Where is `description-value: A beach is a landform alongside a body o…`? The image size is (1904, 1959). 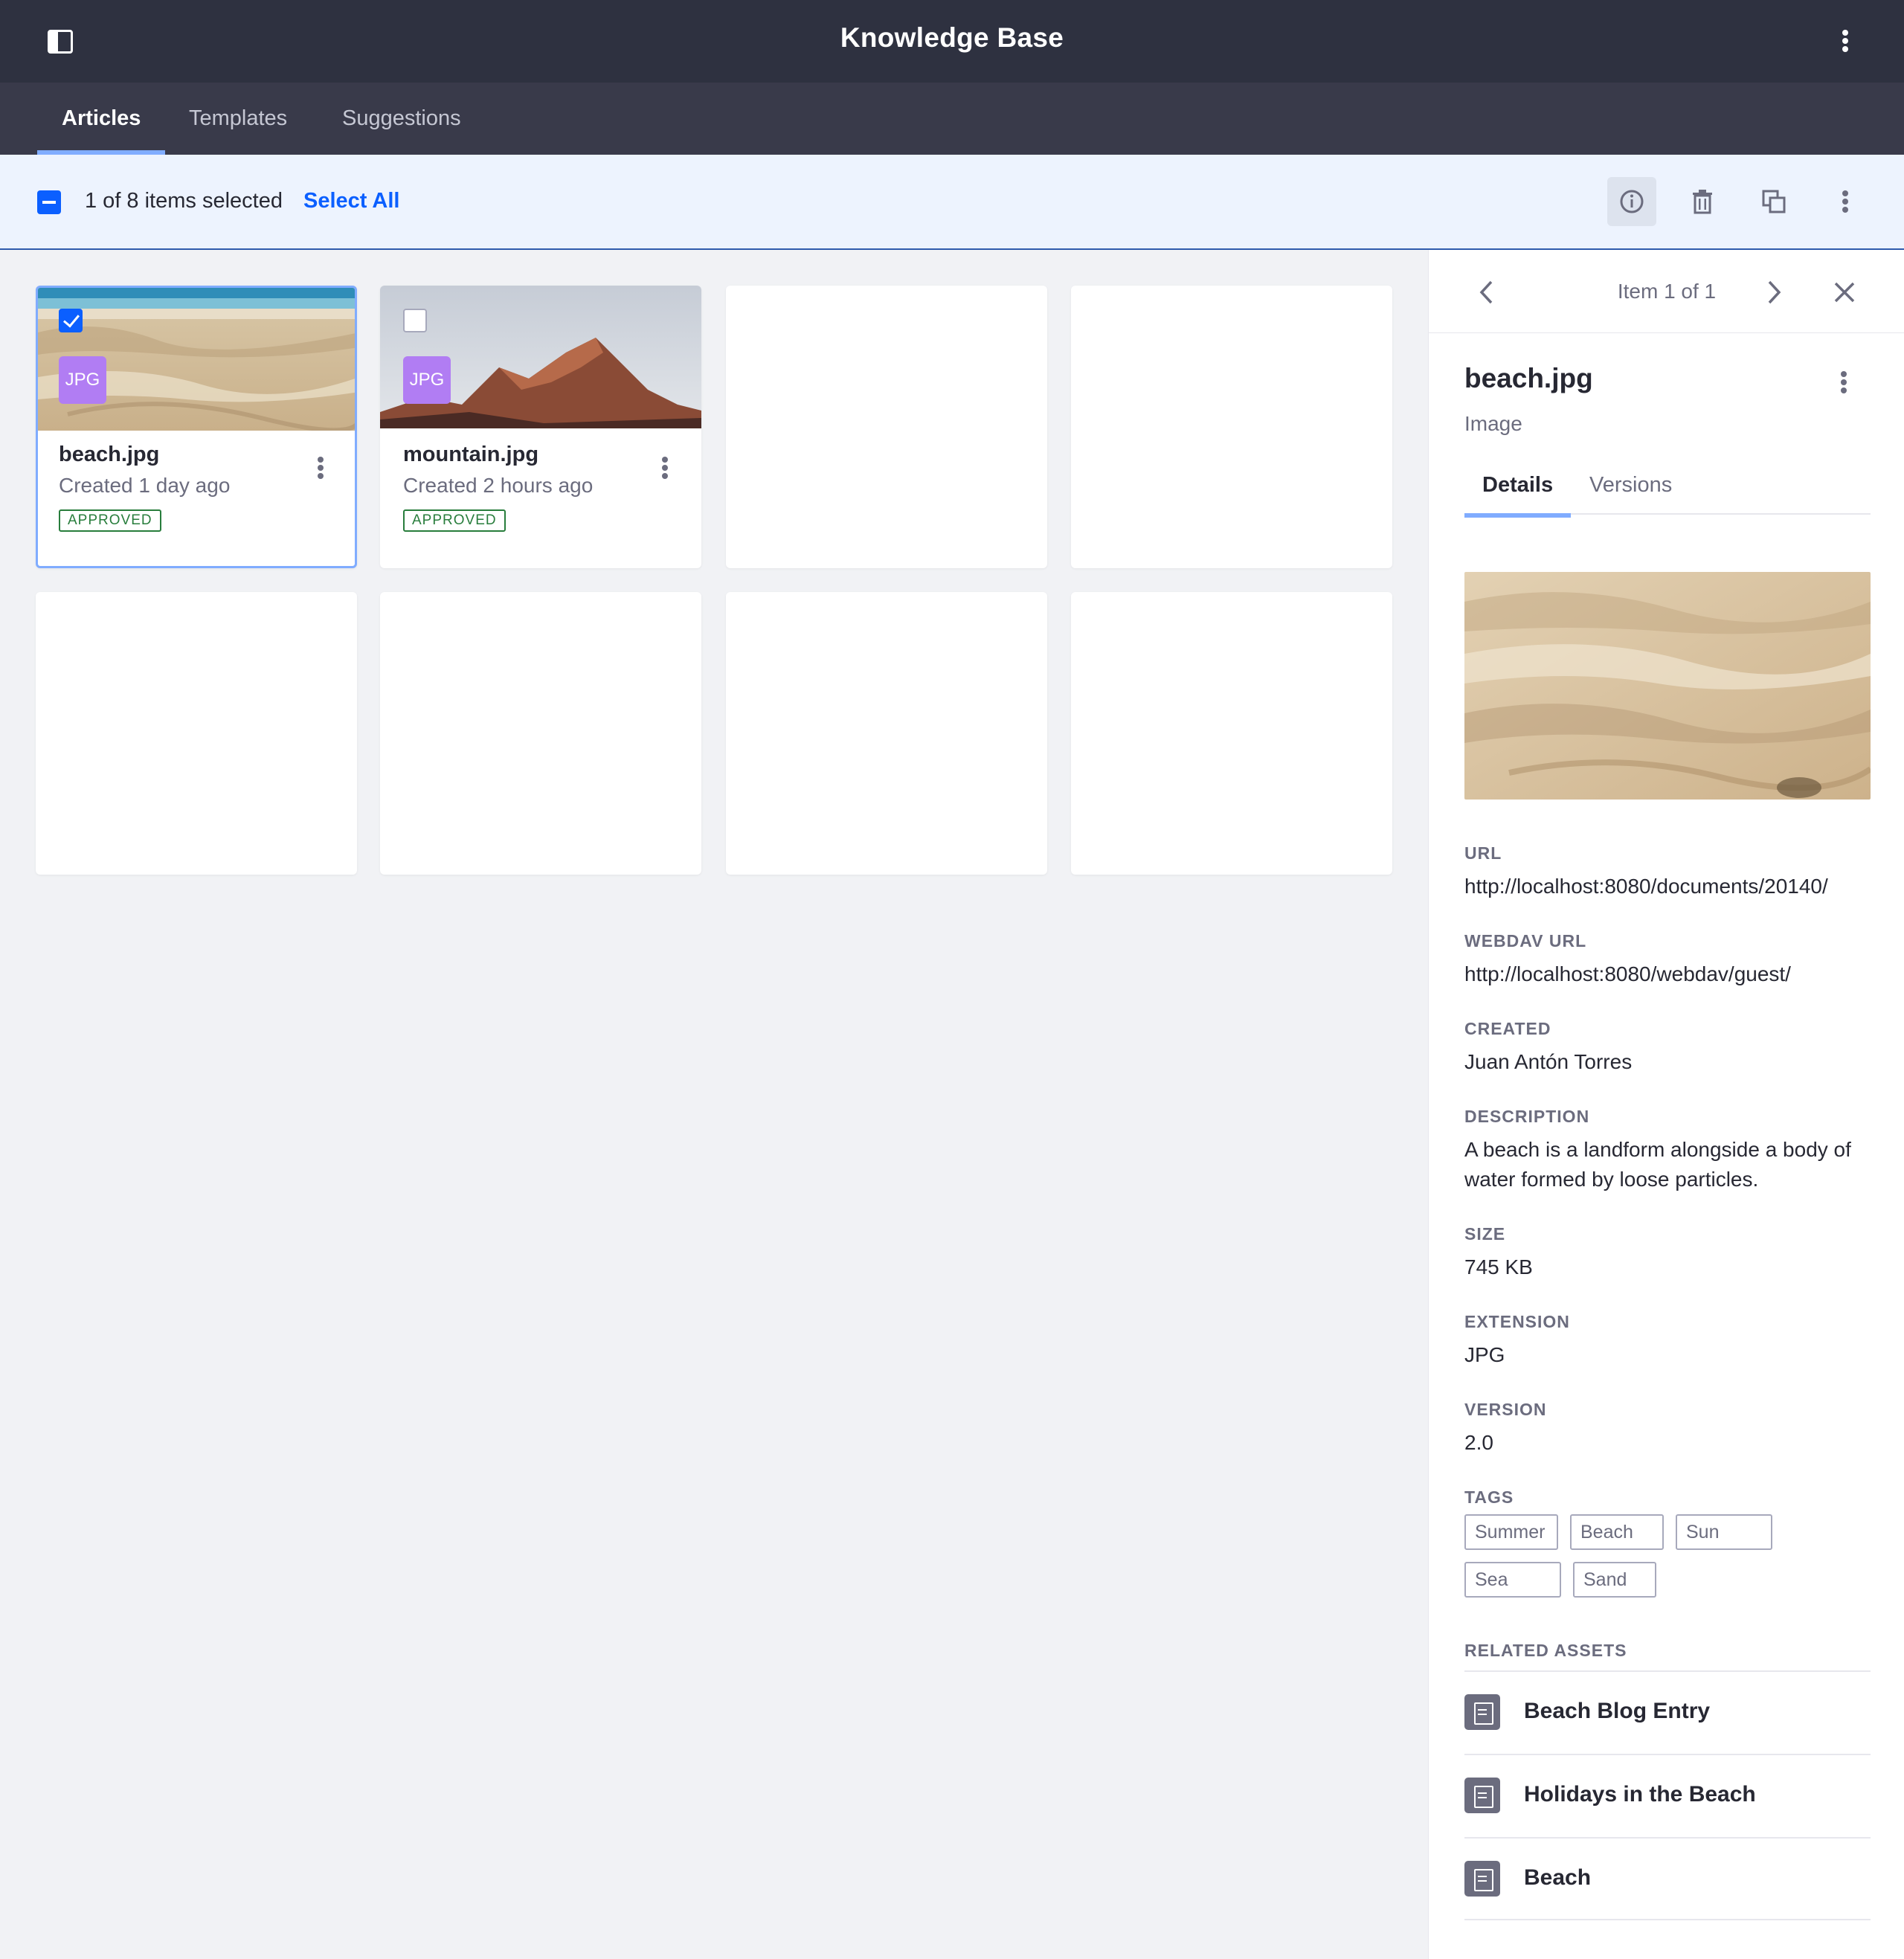 description-value: A beach is a landform alongside a body o… is located at coordinates (1658, 1164).